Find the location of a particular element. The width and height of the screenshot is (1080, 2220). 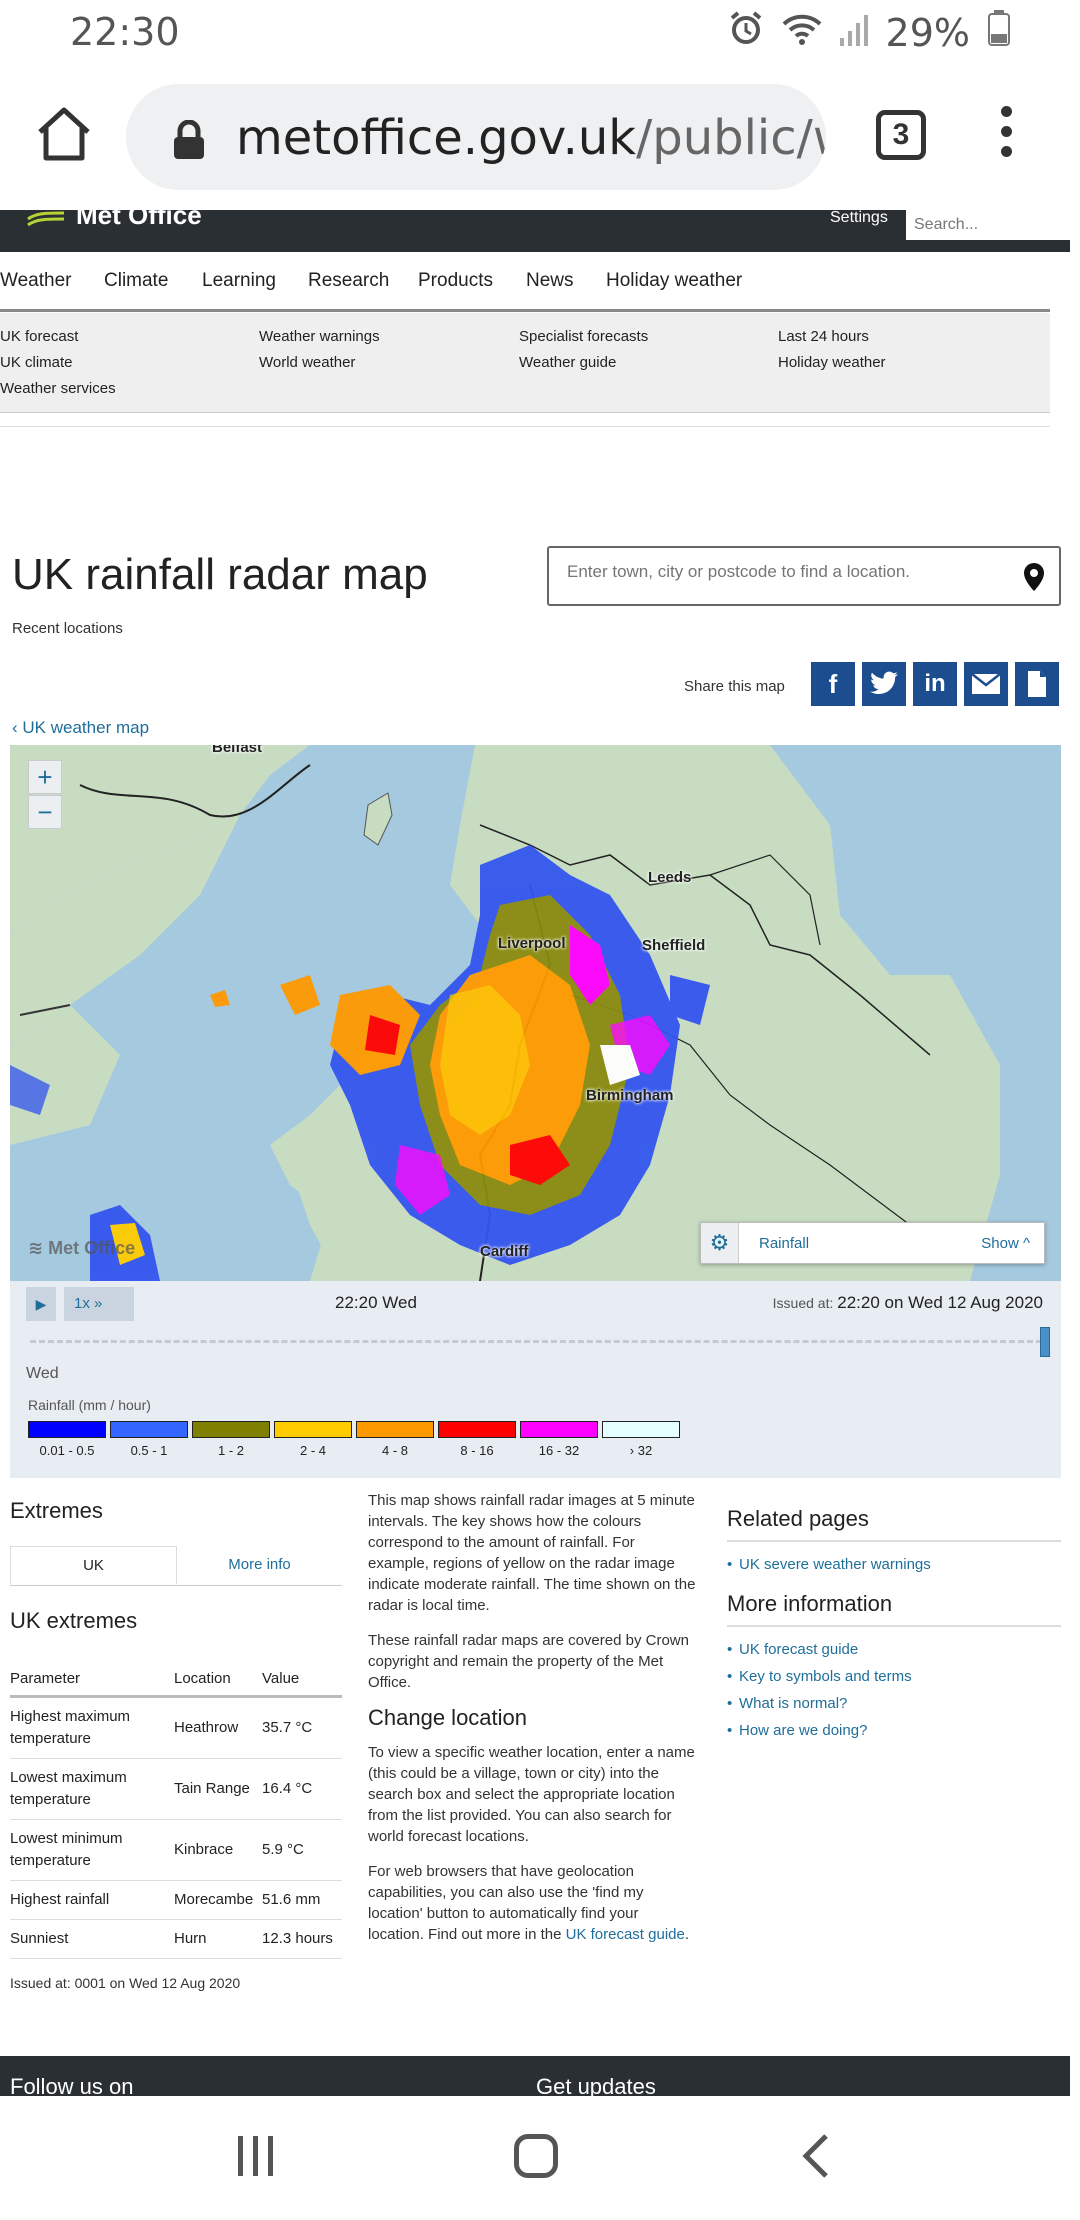

legend-label: 16 - 32 is located at coordinates (559, 1450).